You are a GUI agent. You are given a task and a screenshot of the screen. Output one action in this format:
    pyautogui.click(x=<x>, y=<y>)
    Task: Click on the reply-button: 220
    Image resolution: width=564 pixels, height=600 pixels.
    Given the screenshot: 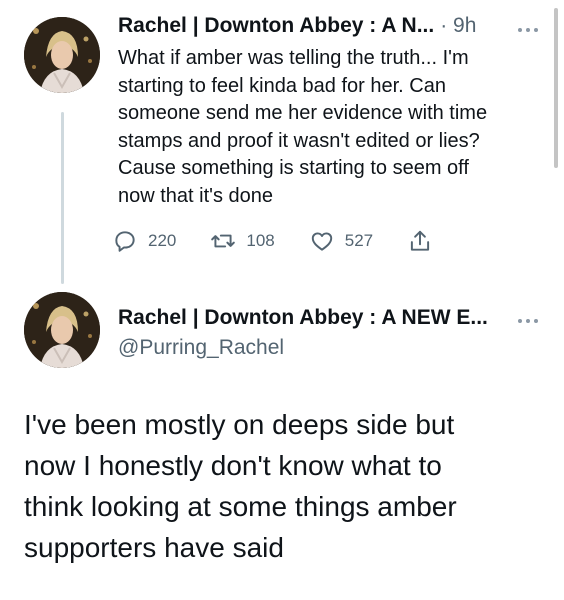 What is the action you would take?
    pyautogui.click(x=144, y=241)
    